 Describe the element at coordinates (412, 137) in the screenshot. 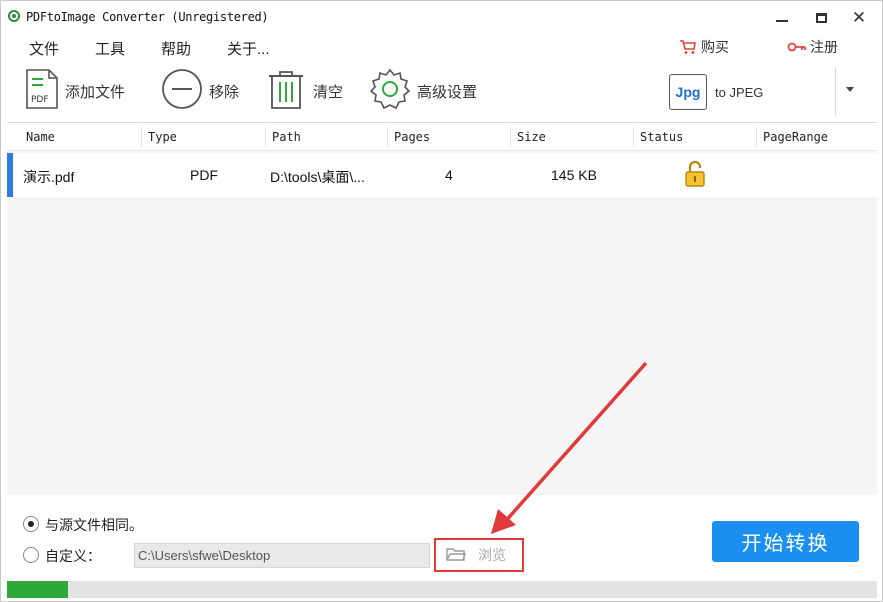

I see `col-pages: Pages` at that location.